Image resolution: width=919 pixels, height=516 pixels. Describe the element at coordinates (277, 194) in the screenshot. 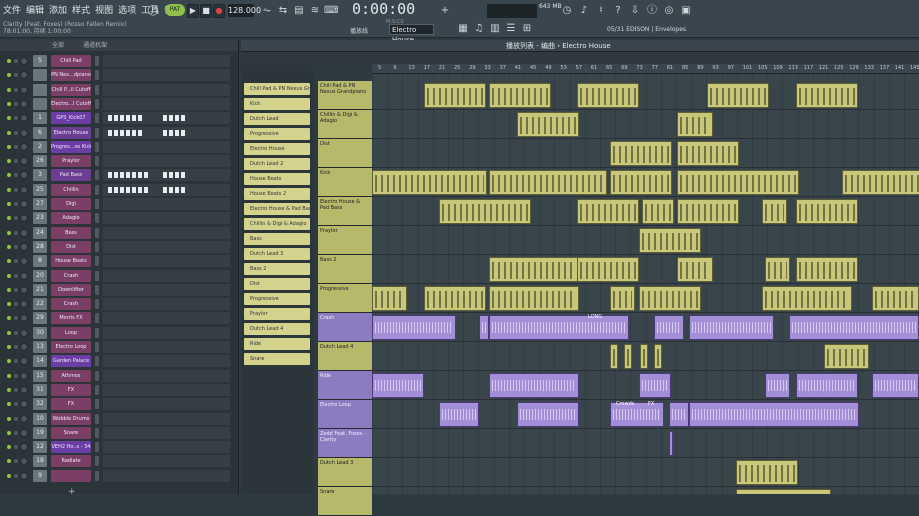

I see `pattern-picker-item: House Beats 2` at that location.